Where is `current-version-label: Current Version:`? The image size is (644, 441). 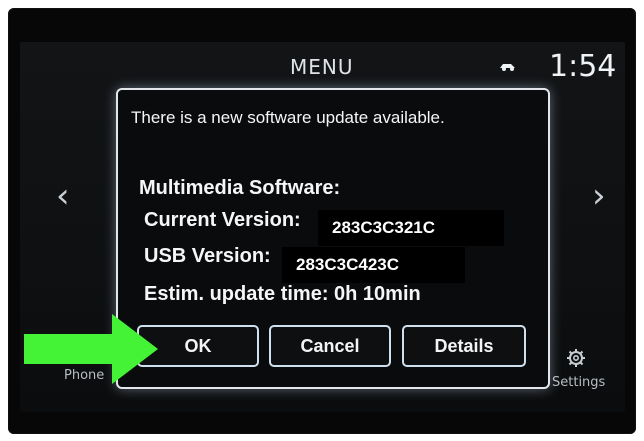 current-version-label: Current Version: is located at coordinates (222, 220).